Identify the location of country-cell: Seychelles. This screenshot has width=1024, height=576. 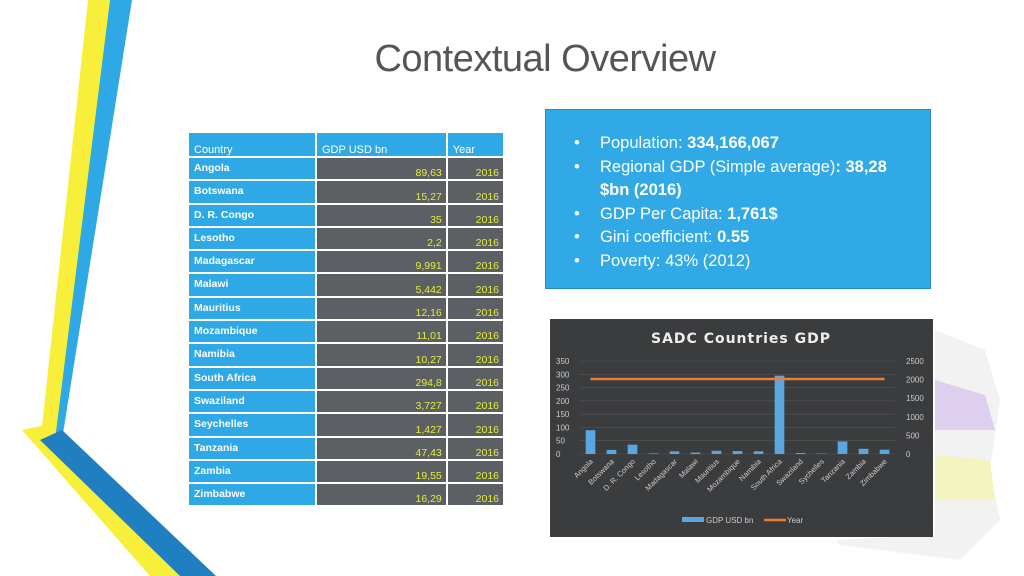
(252, 425).